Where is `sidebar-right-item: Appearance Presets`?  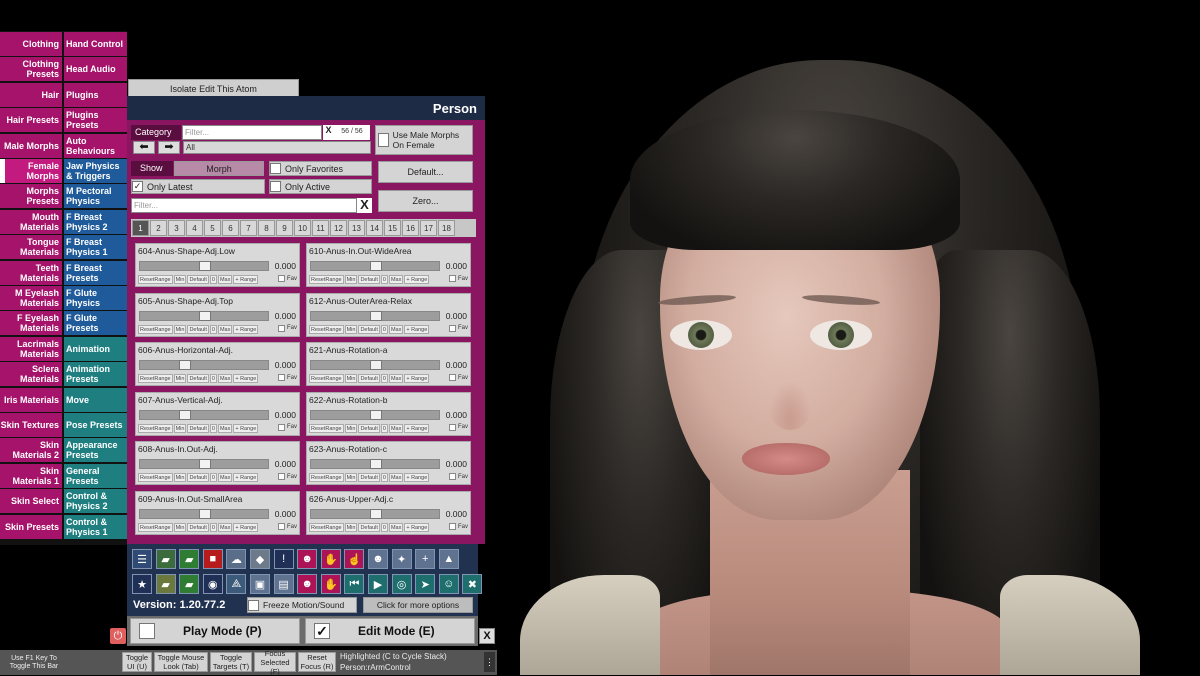 sidebar-right-item: Appearance Presets is located at coordinates (95, 450).